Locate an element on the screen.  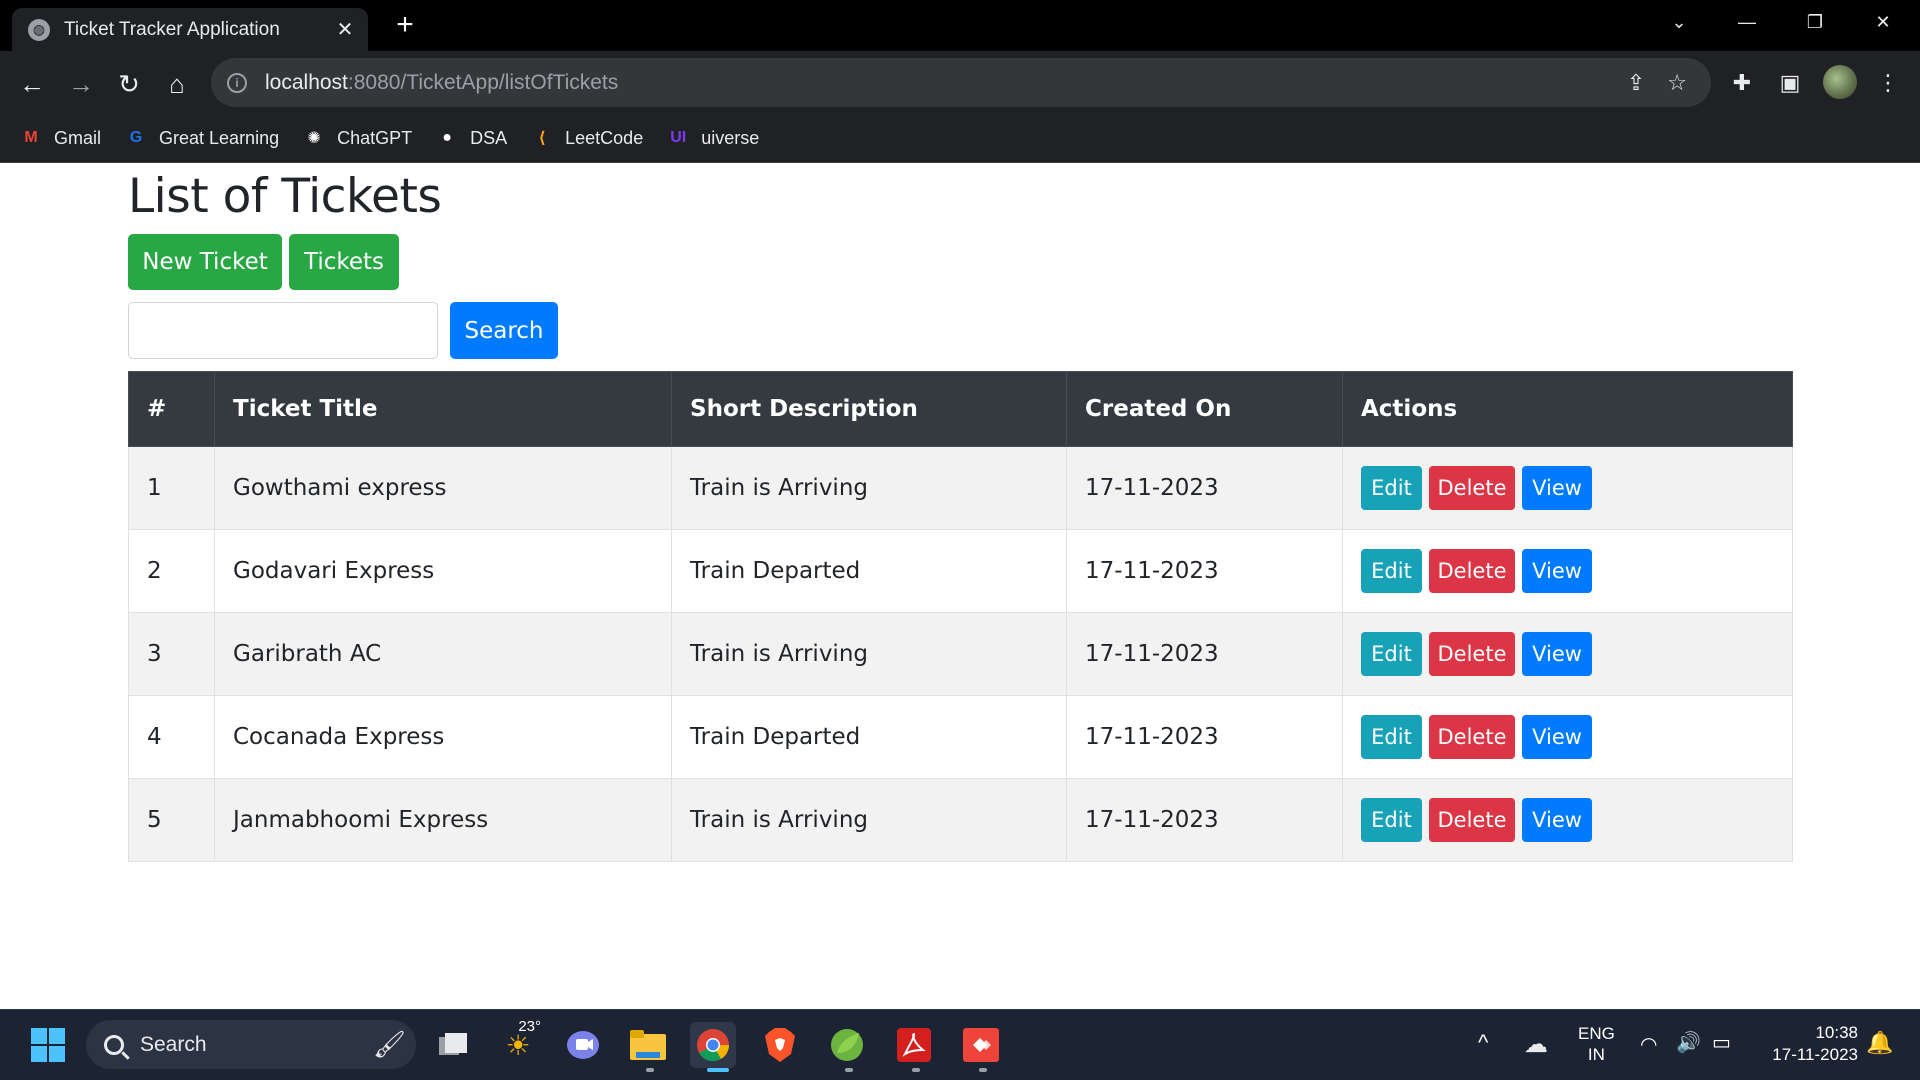
menu-icon: ⋮ is located at coordinates (1888, 83).